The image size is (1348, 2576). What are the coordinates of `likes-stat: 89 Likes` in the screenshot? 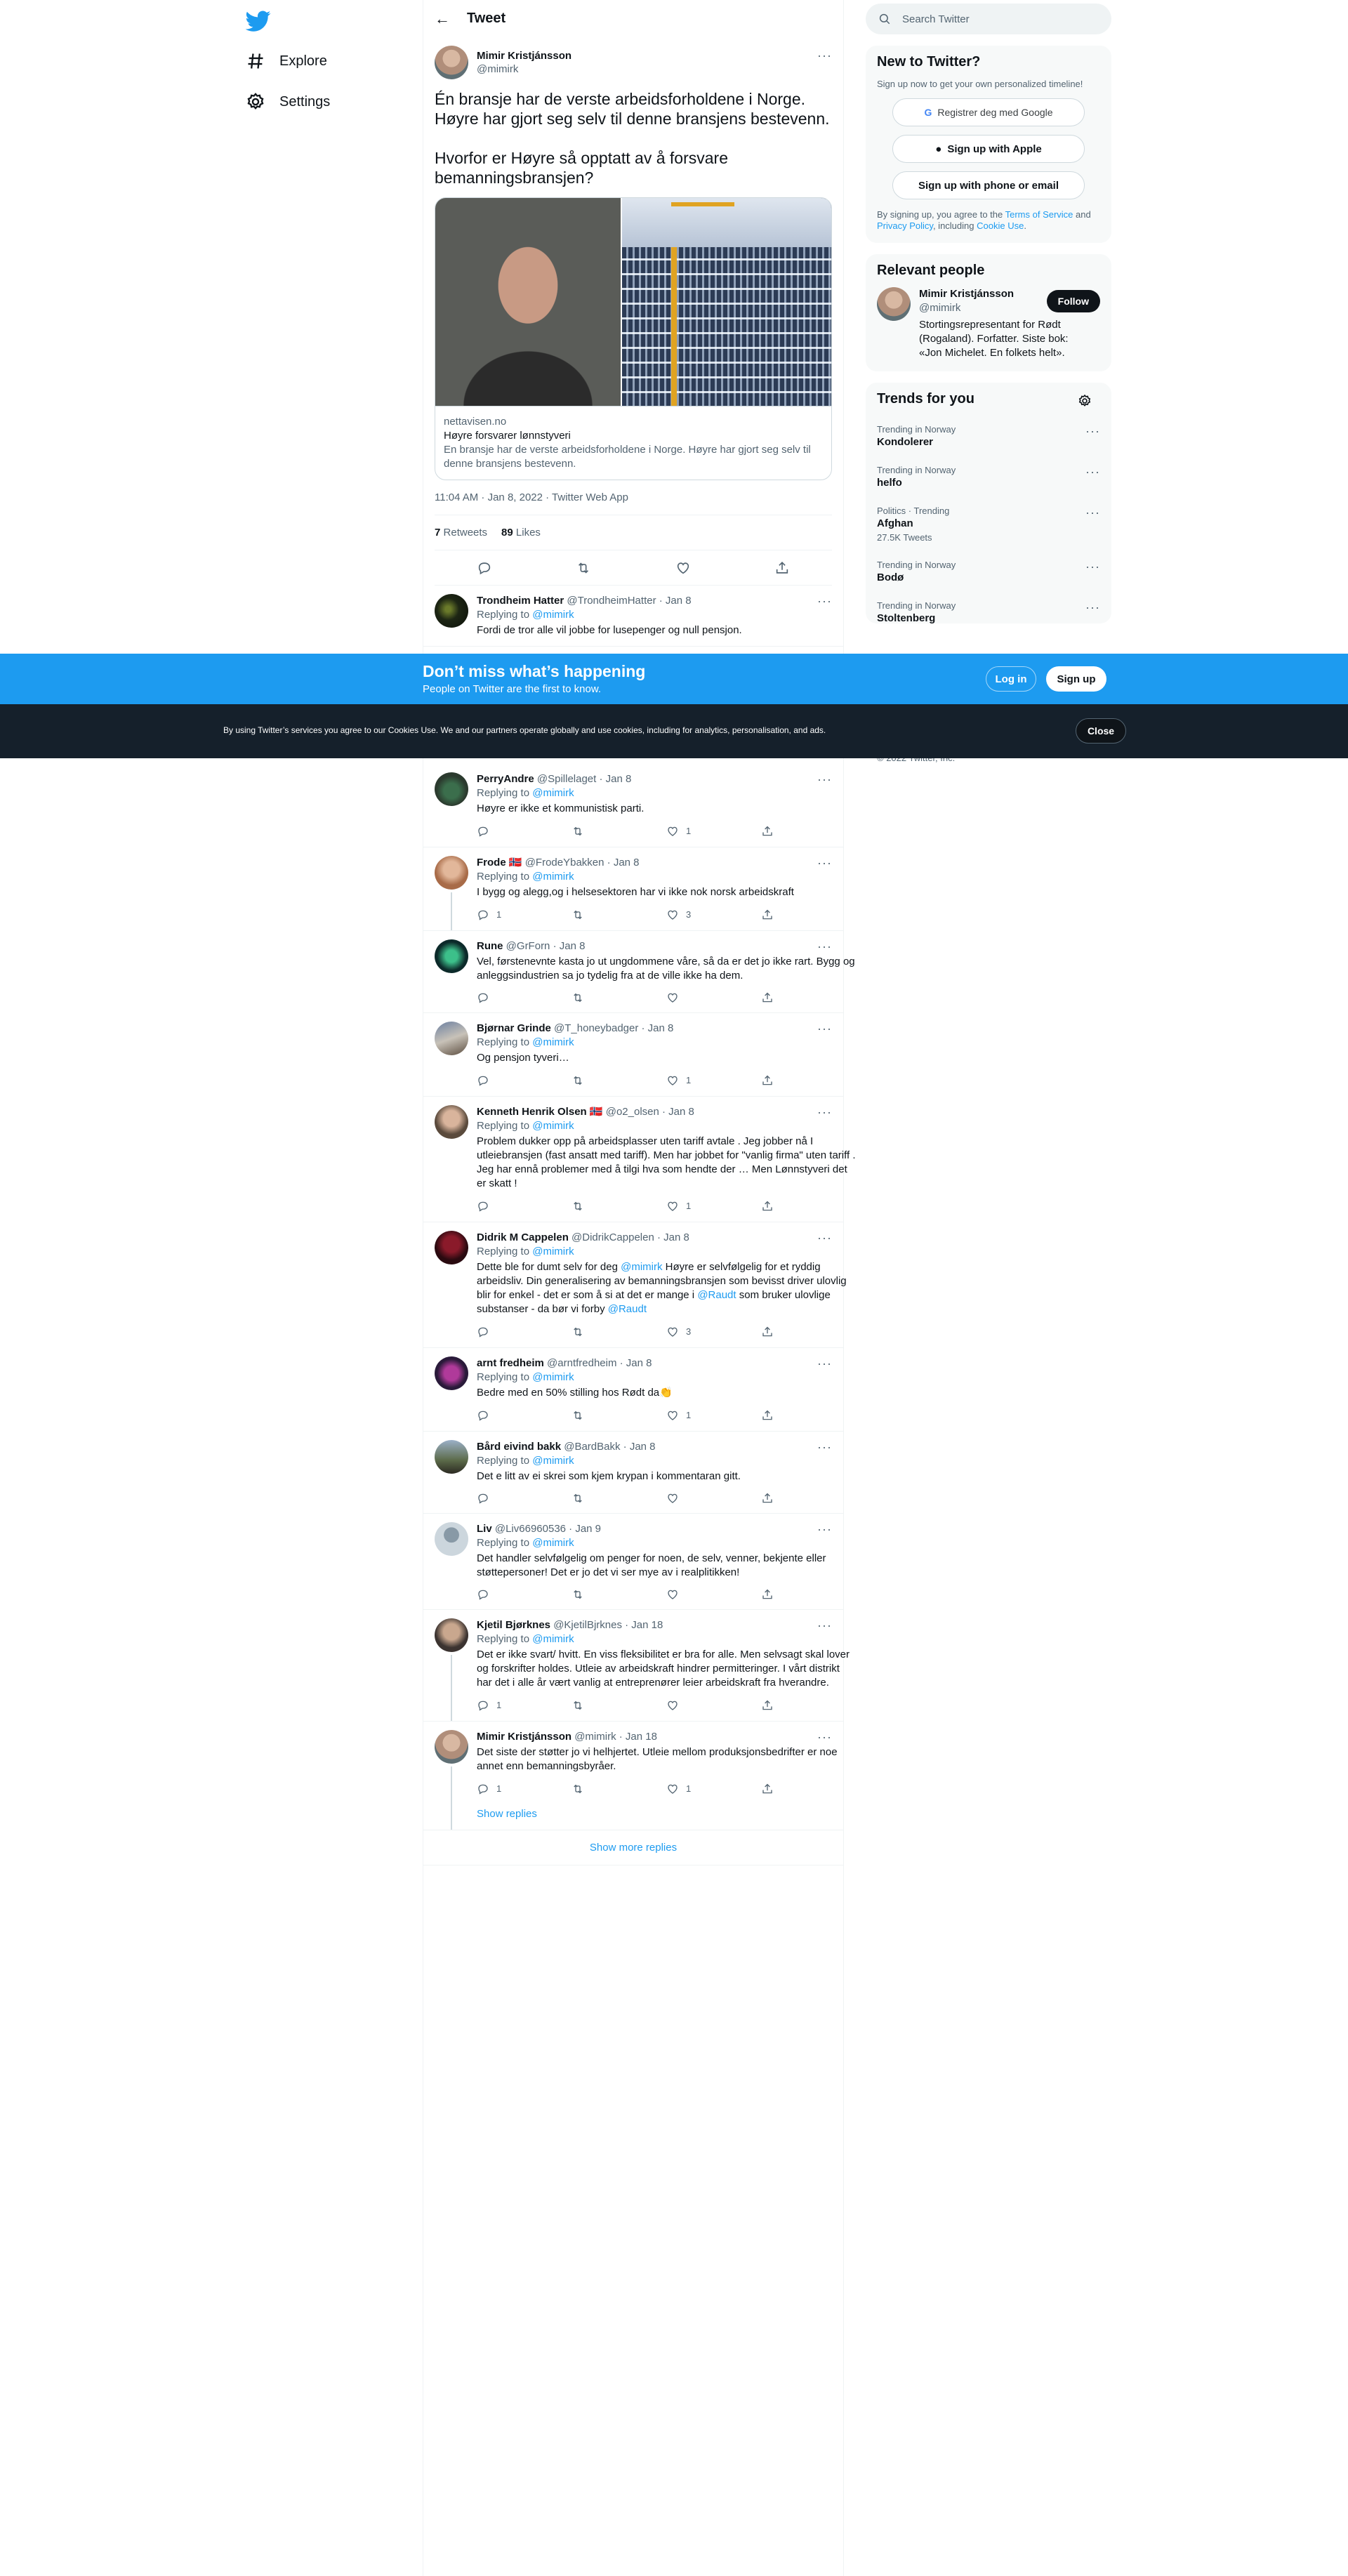 It's located at (521, 533).